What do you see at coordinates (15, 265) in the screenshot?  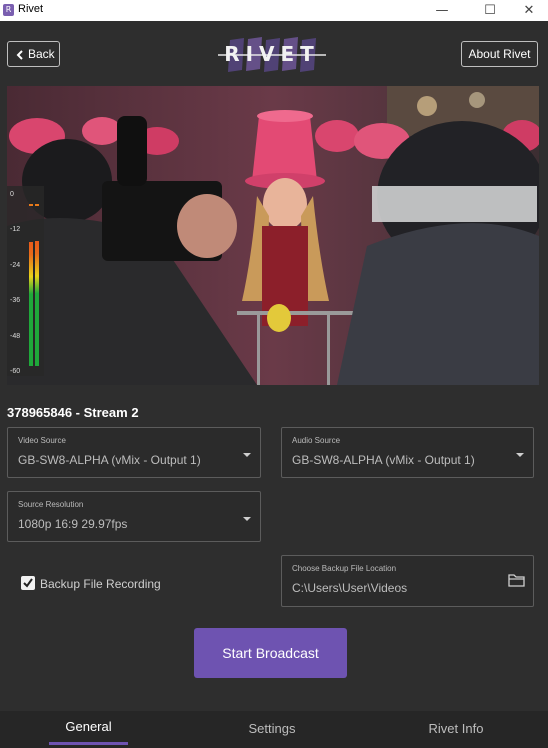 I see `meter-tick: -24` at bounding box center [15, 265].